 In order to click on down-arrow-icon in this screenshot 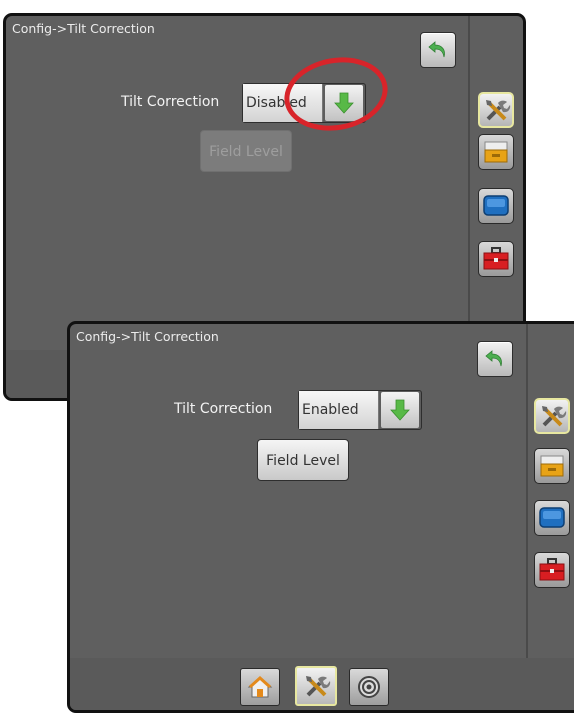, I will do `click(400, 410)`.